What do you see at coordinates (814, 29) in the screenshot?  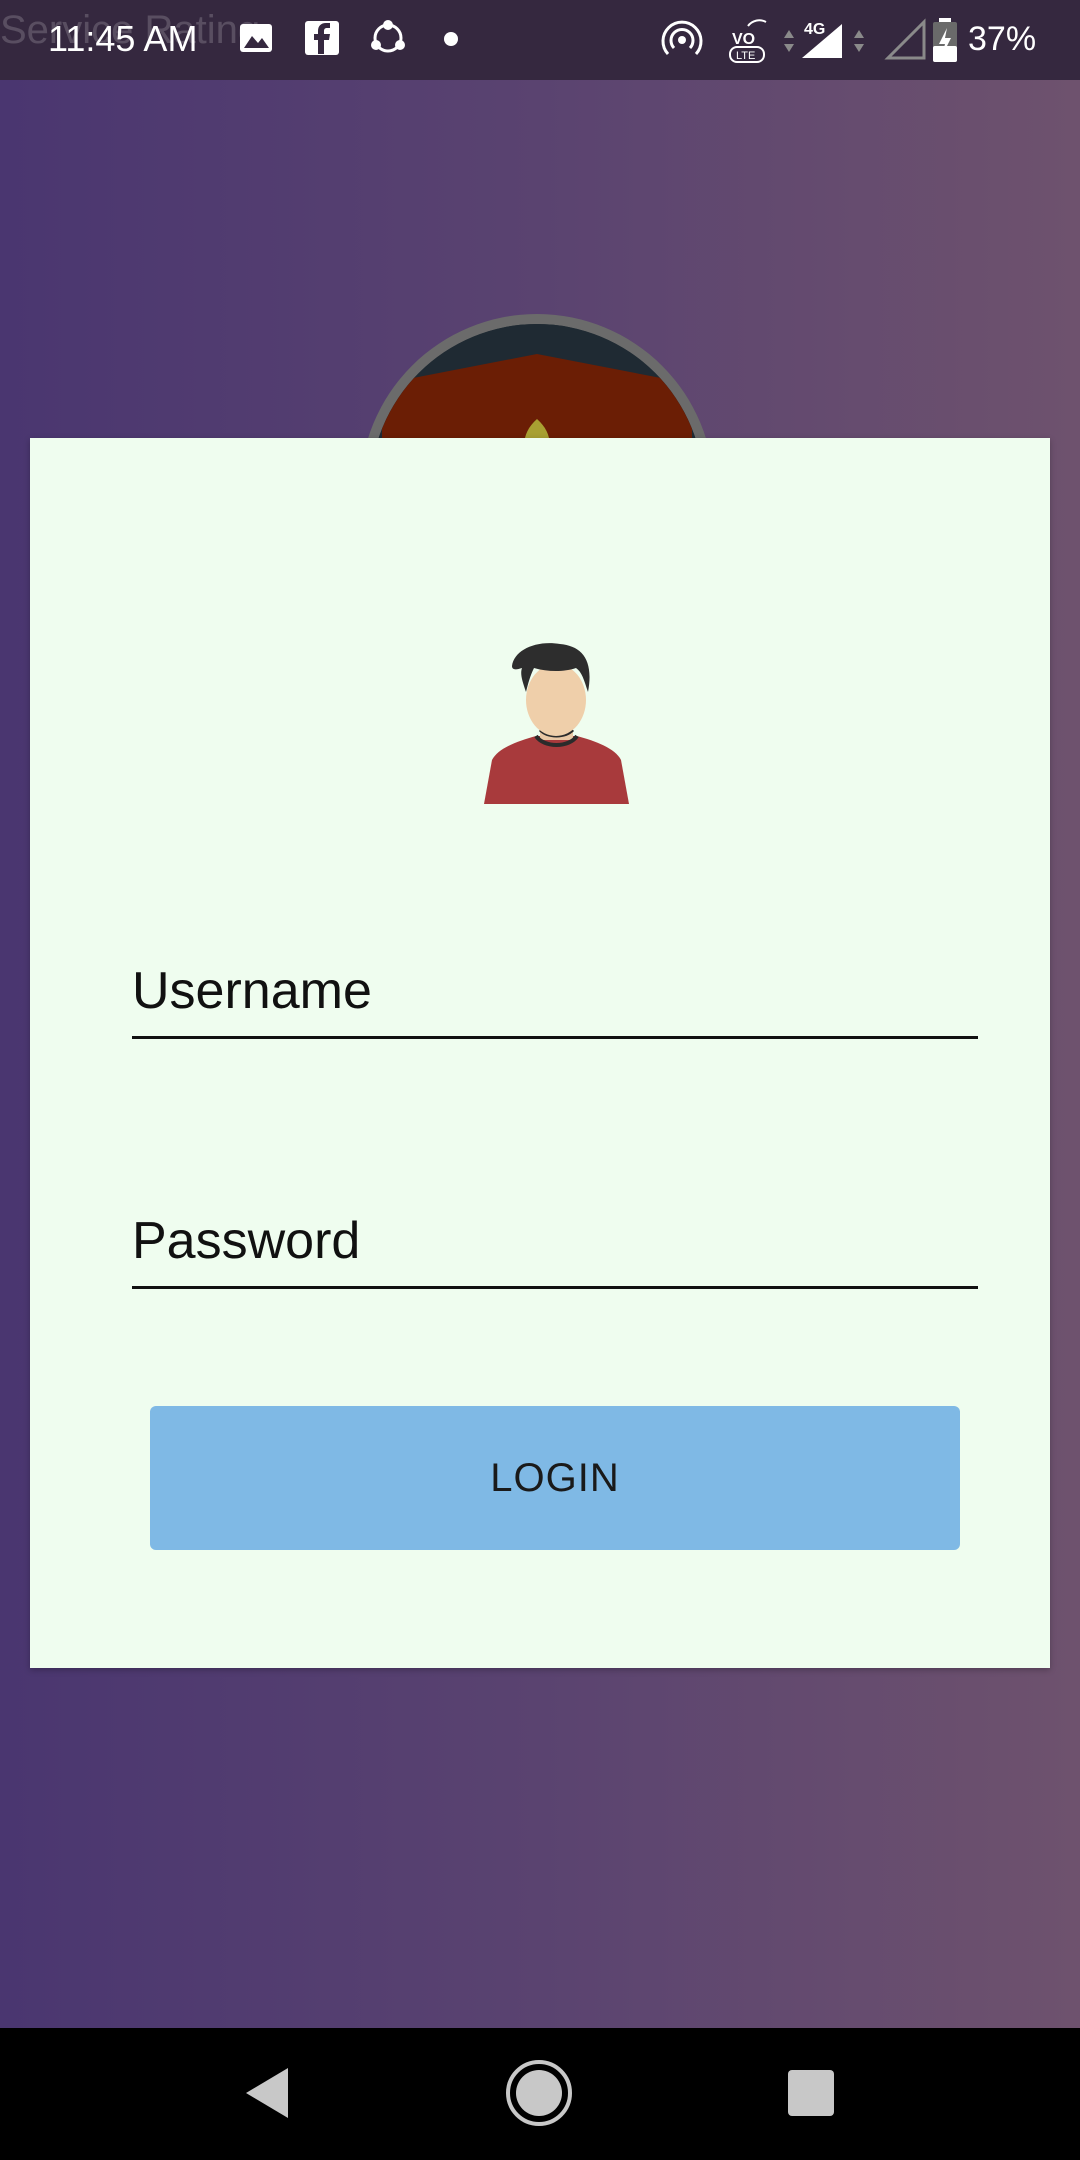 I see `svg-text: 4G` at bounding box center [814, 29].